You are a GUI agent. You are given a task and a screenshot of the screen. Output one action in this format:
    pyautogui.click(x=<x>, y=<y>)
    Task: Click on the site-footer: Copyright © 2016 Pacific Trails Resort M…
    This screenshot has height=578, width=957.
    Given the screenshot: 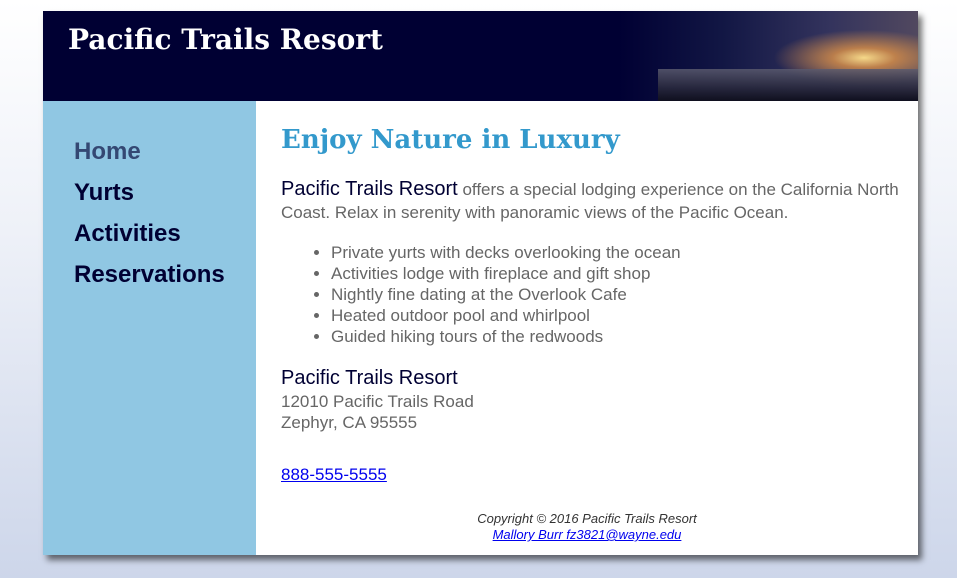 What is the action you would take?
    pyautogui.click(x=587, y=527)
    